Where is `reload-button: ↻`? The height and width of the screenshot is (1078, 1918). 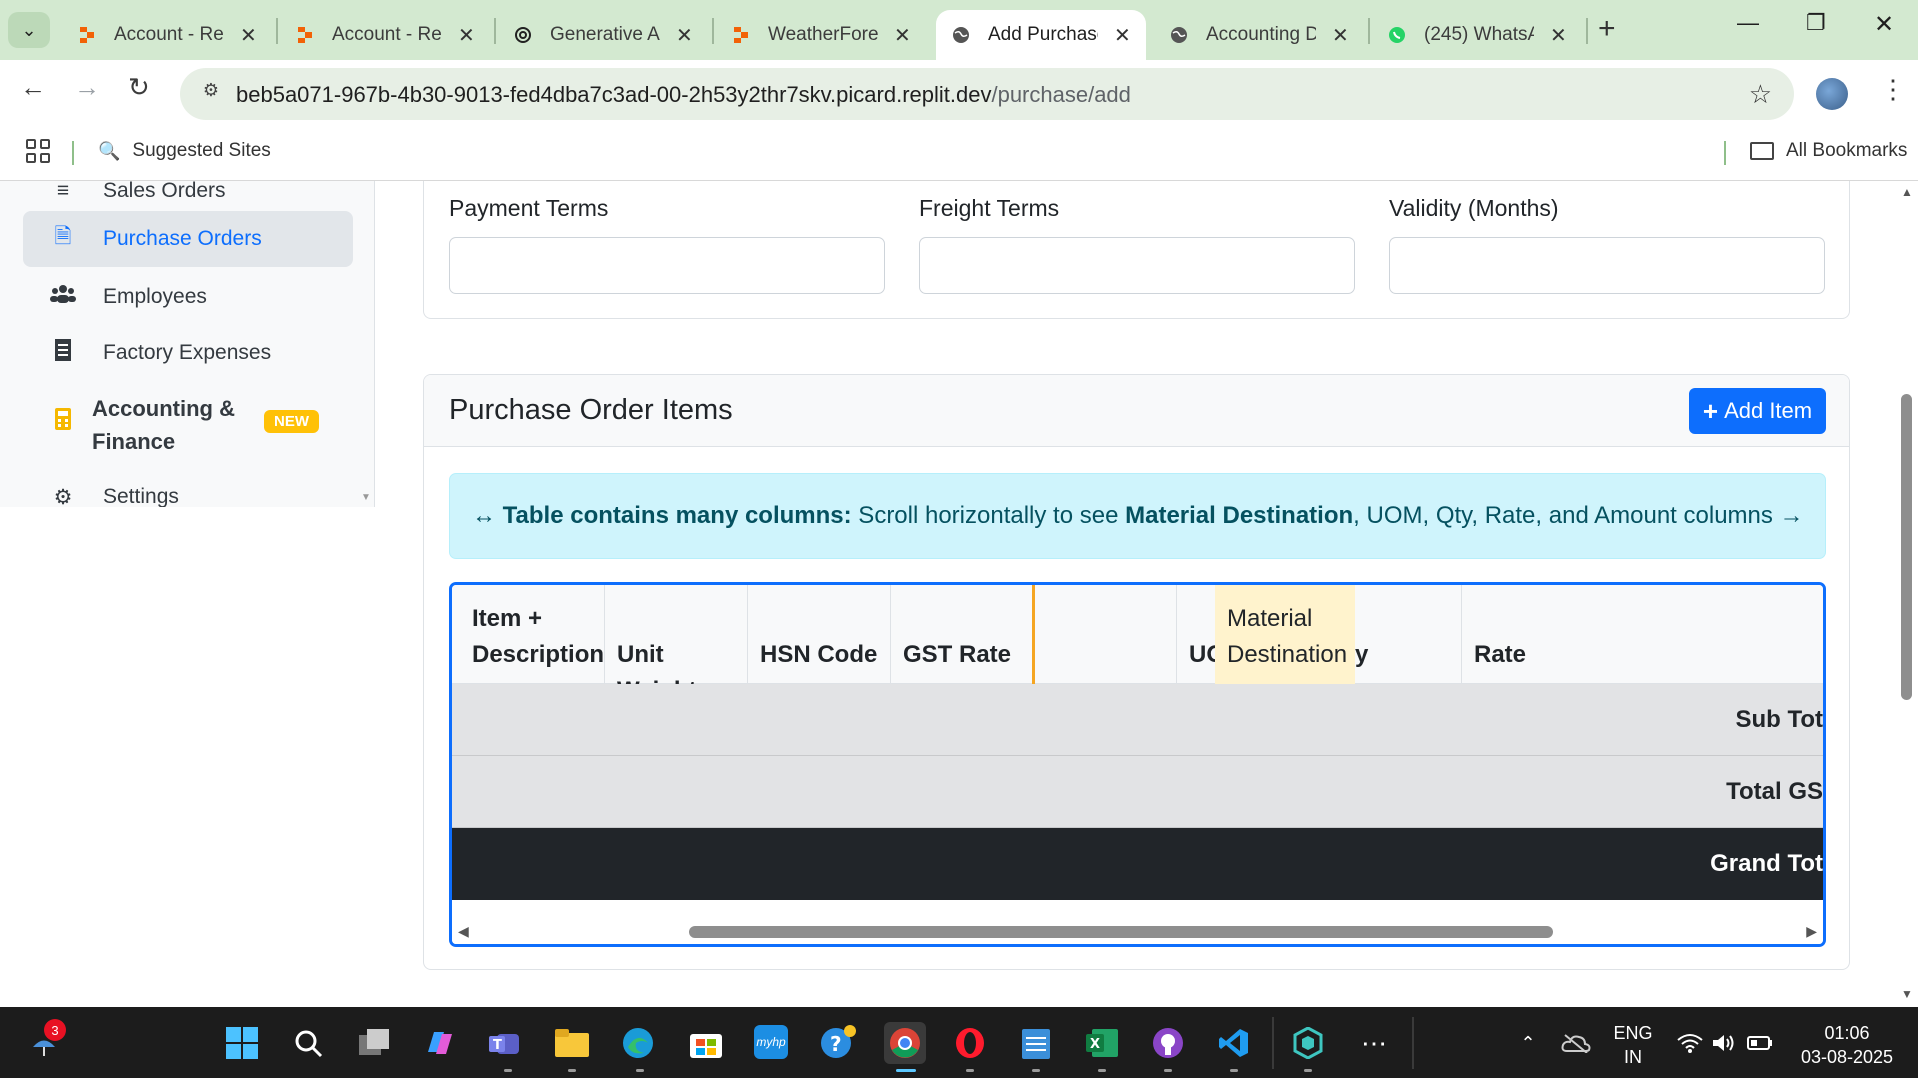 reload-button: ↻ is located at coordinates (139, 87).